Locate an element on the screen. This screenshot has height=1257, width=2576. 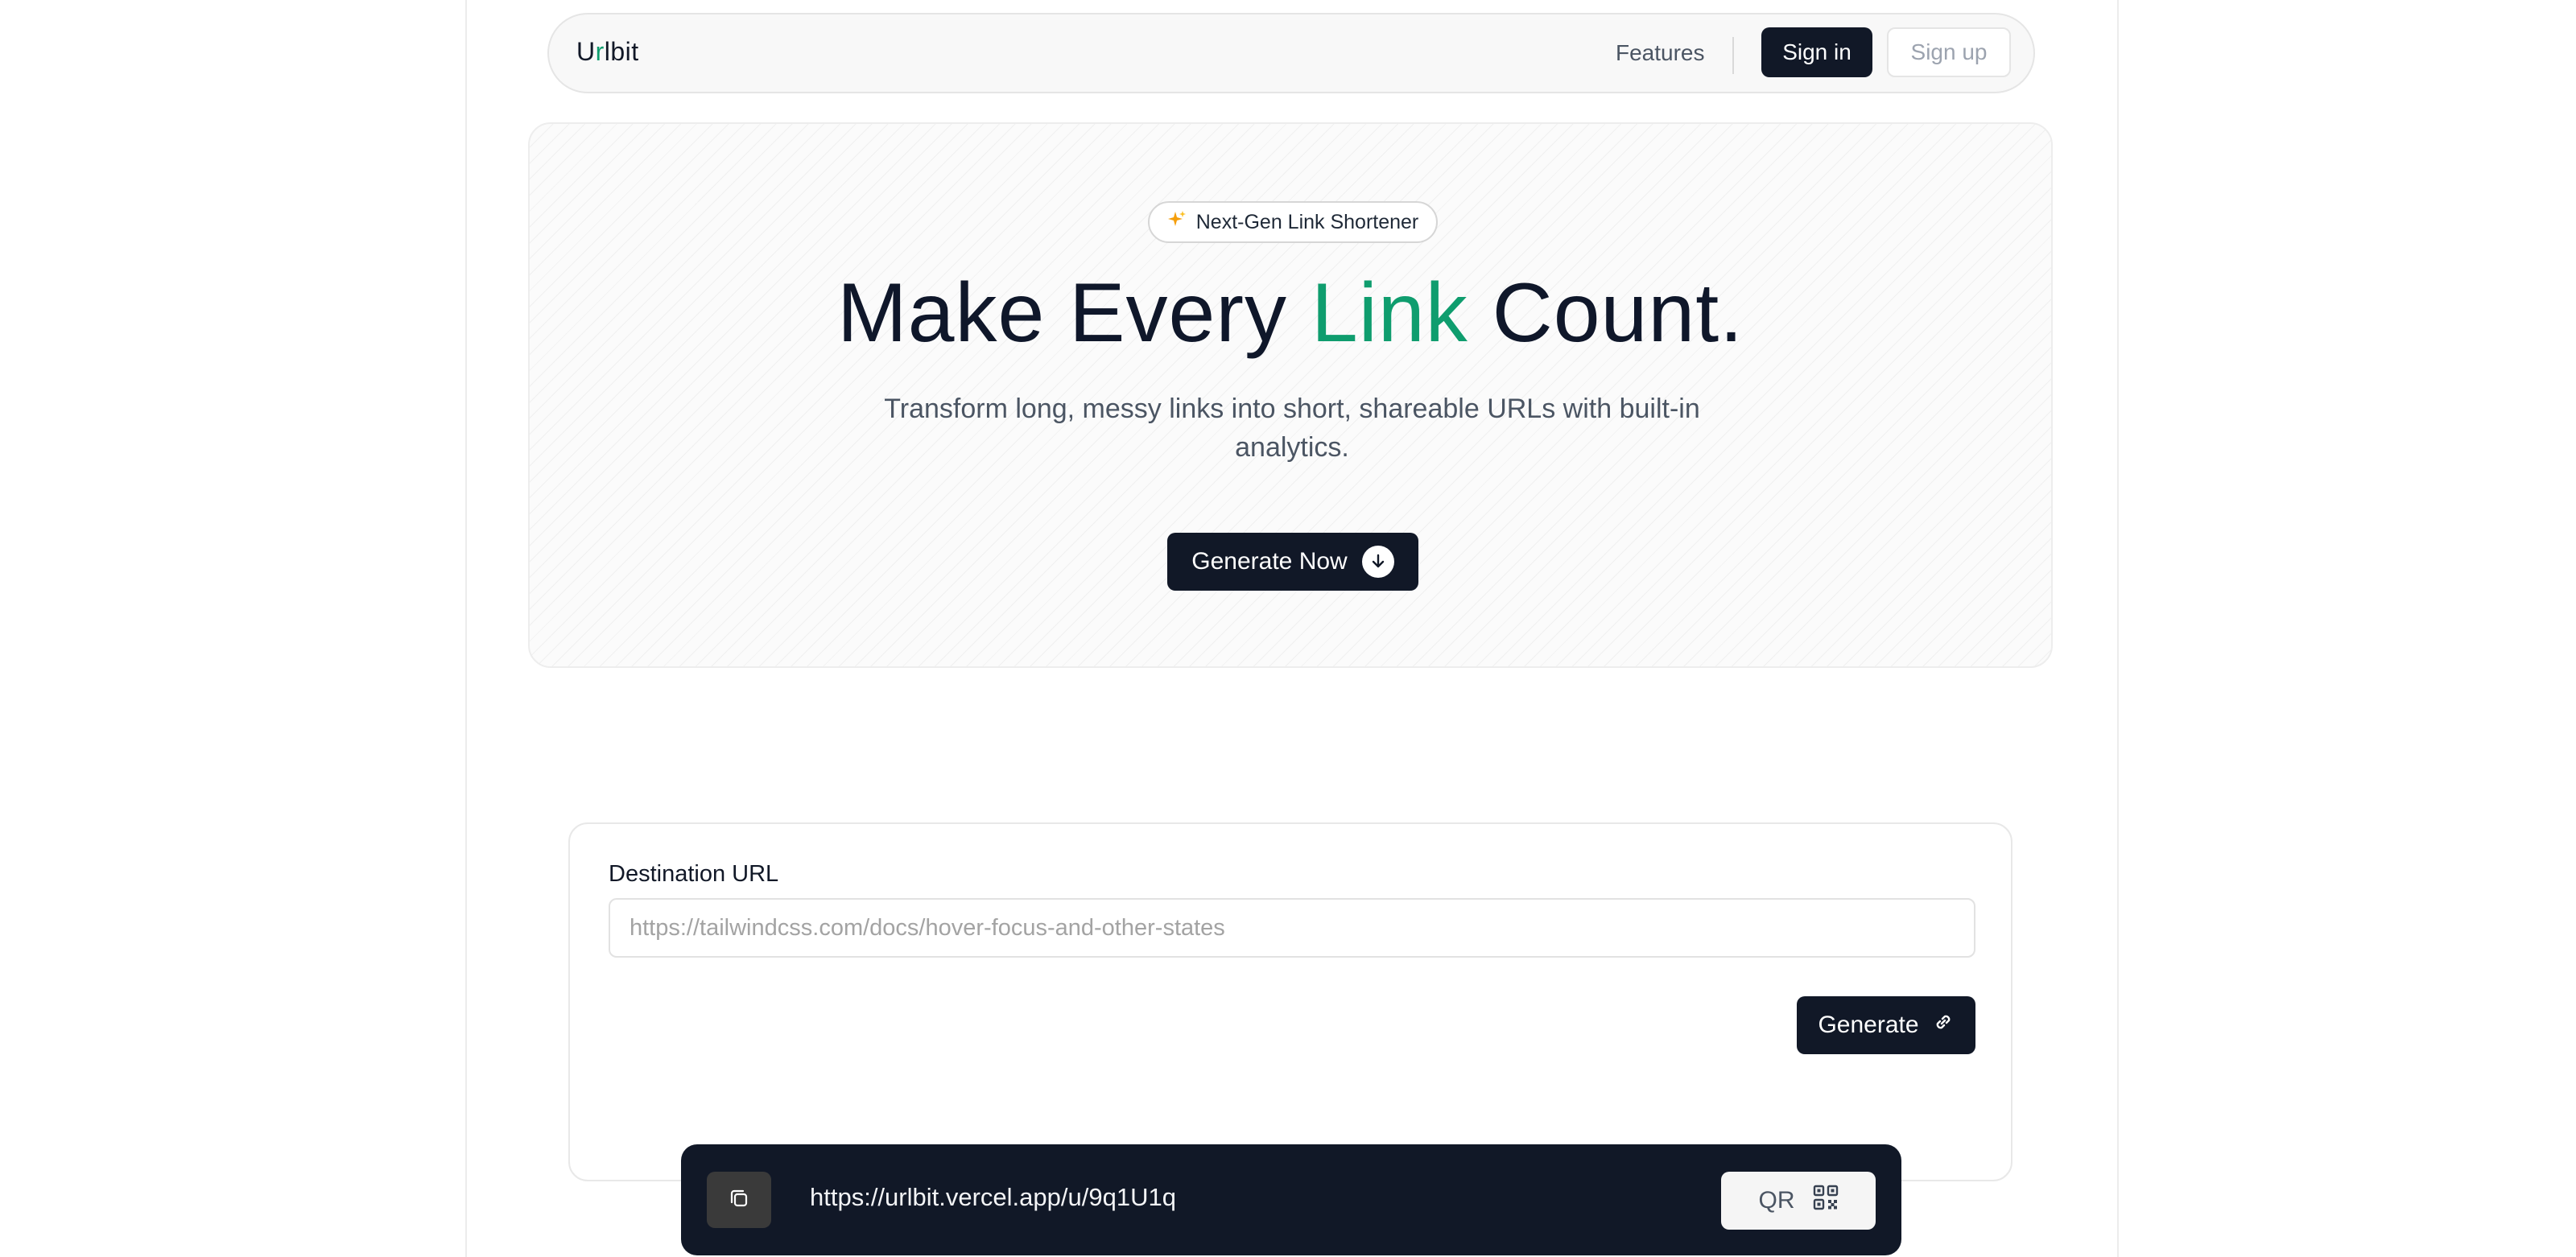
link-icon is located at coordinates (1943, 1025).